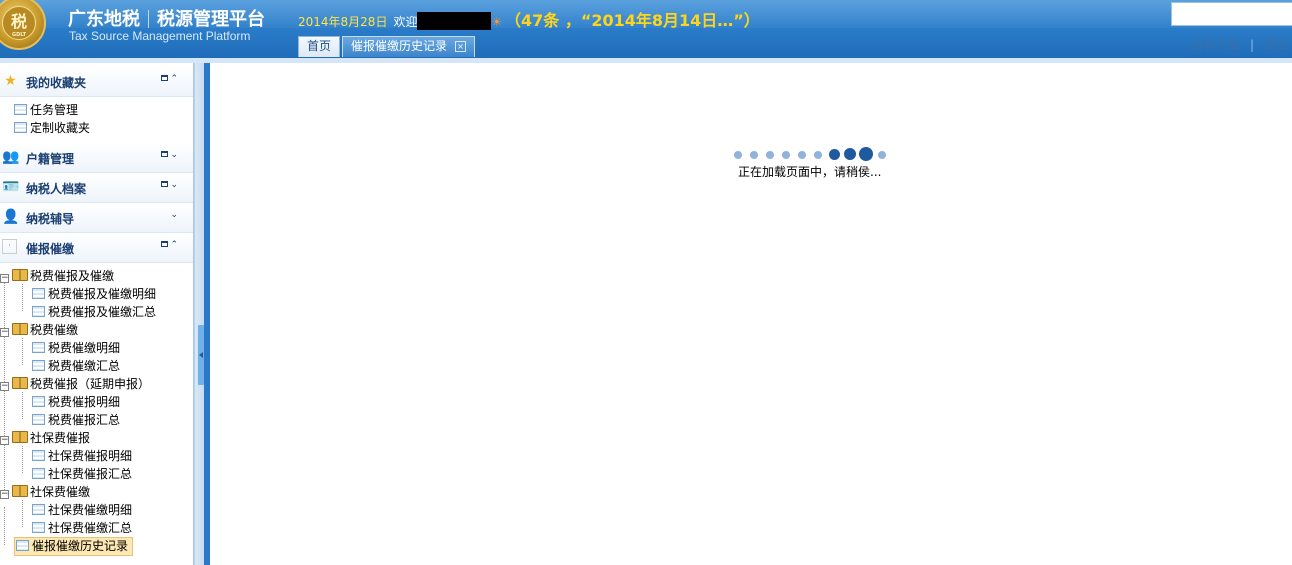 This screenshot has width=1292, height=565. I want to click on tree-leaf: 税费催报汇总, so click(76, 420).